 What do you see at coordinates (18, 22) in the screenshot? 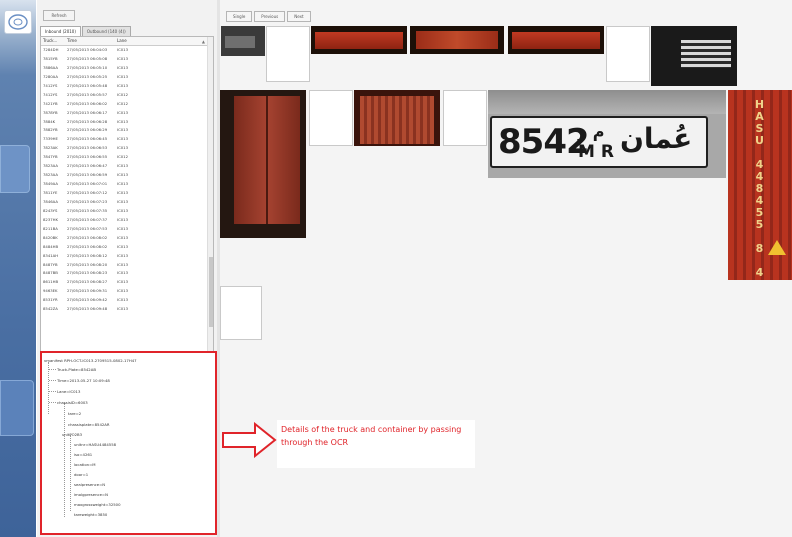
I see `app-logo-icon` at bounding box center [18, 22].